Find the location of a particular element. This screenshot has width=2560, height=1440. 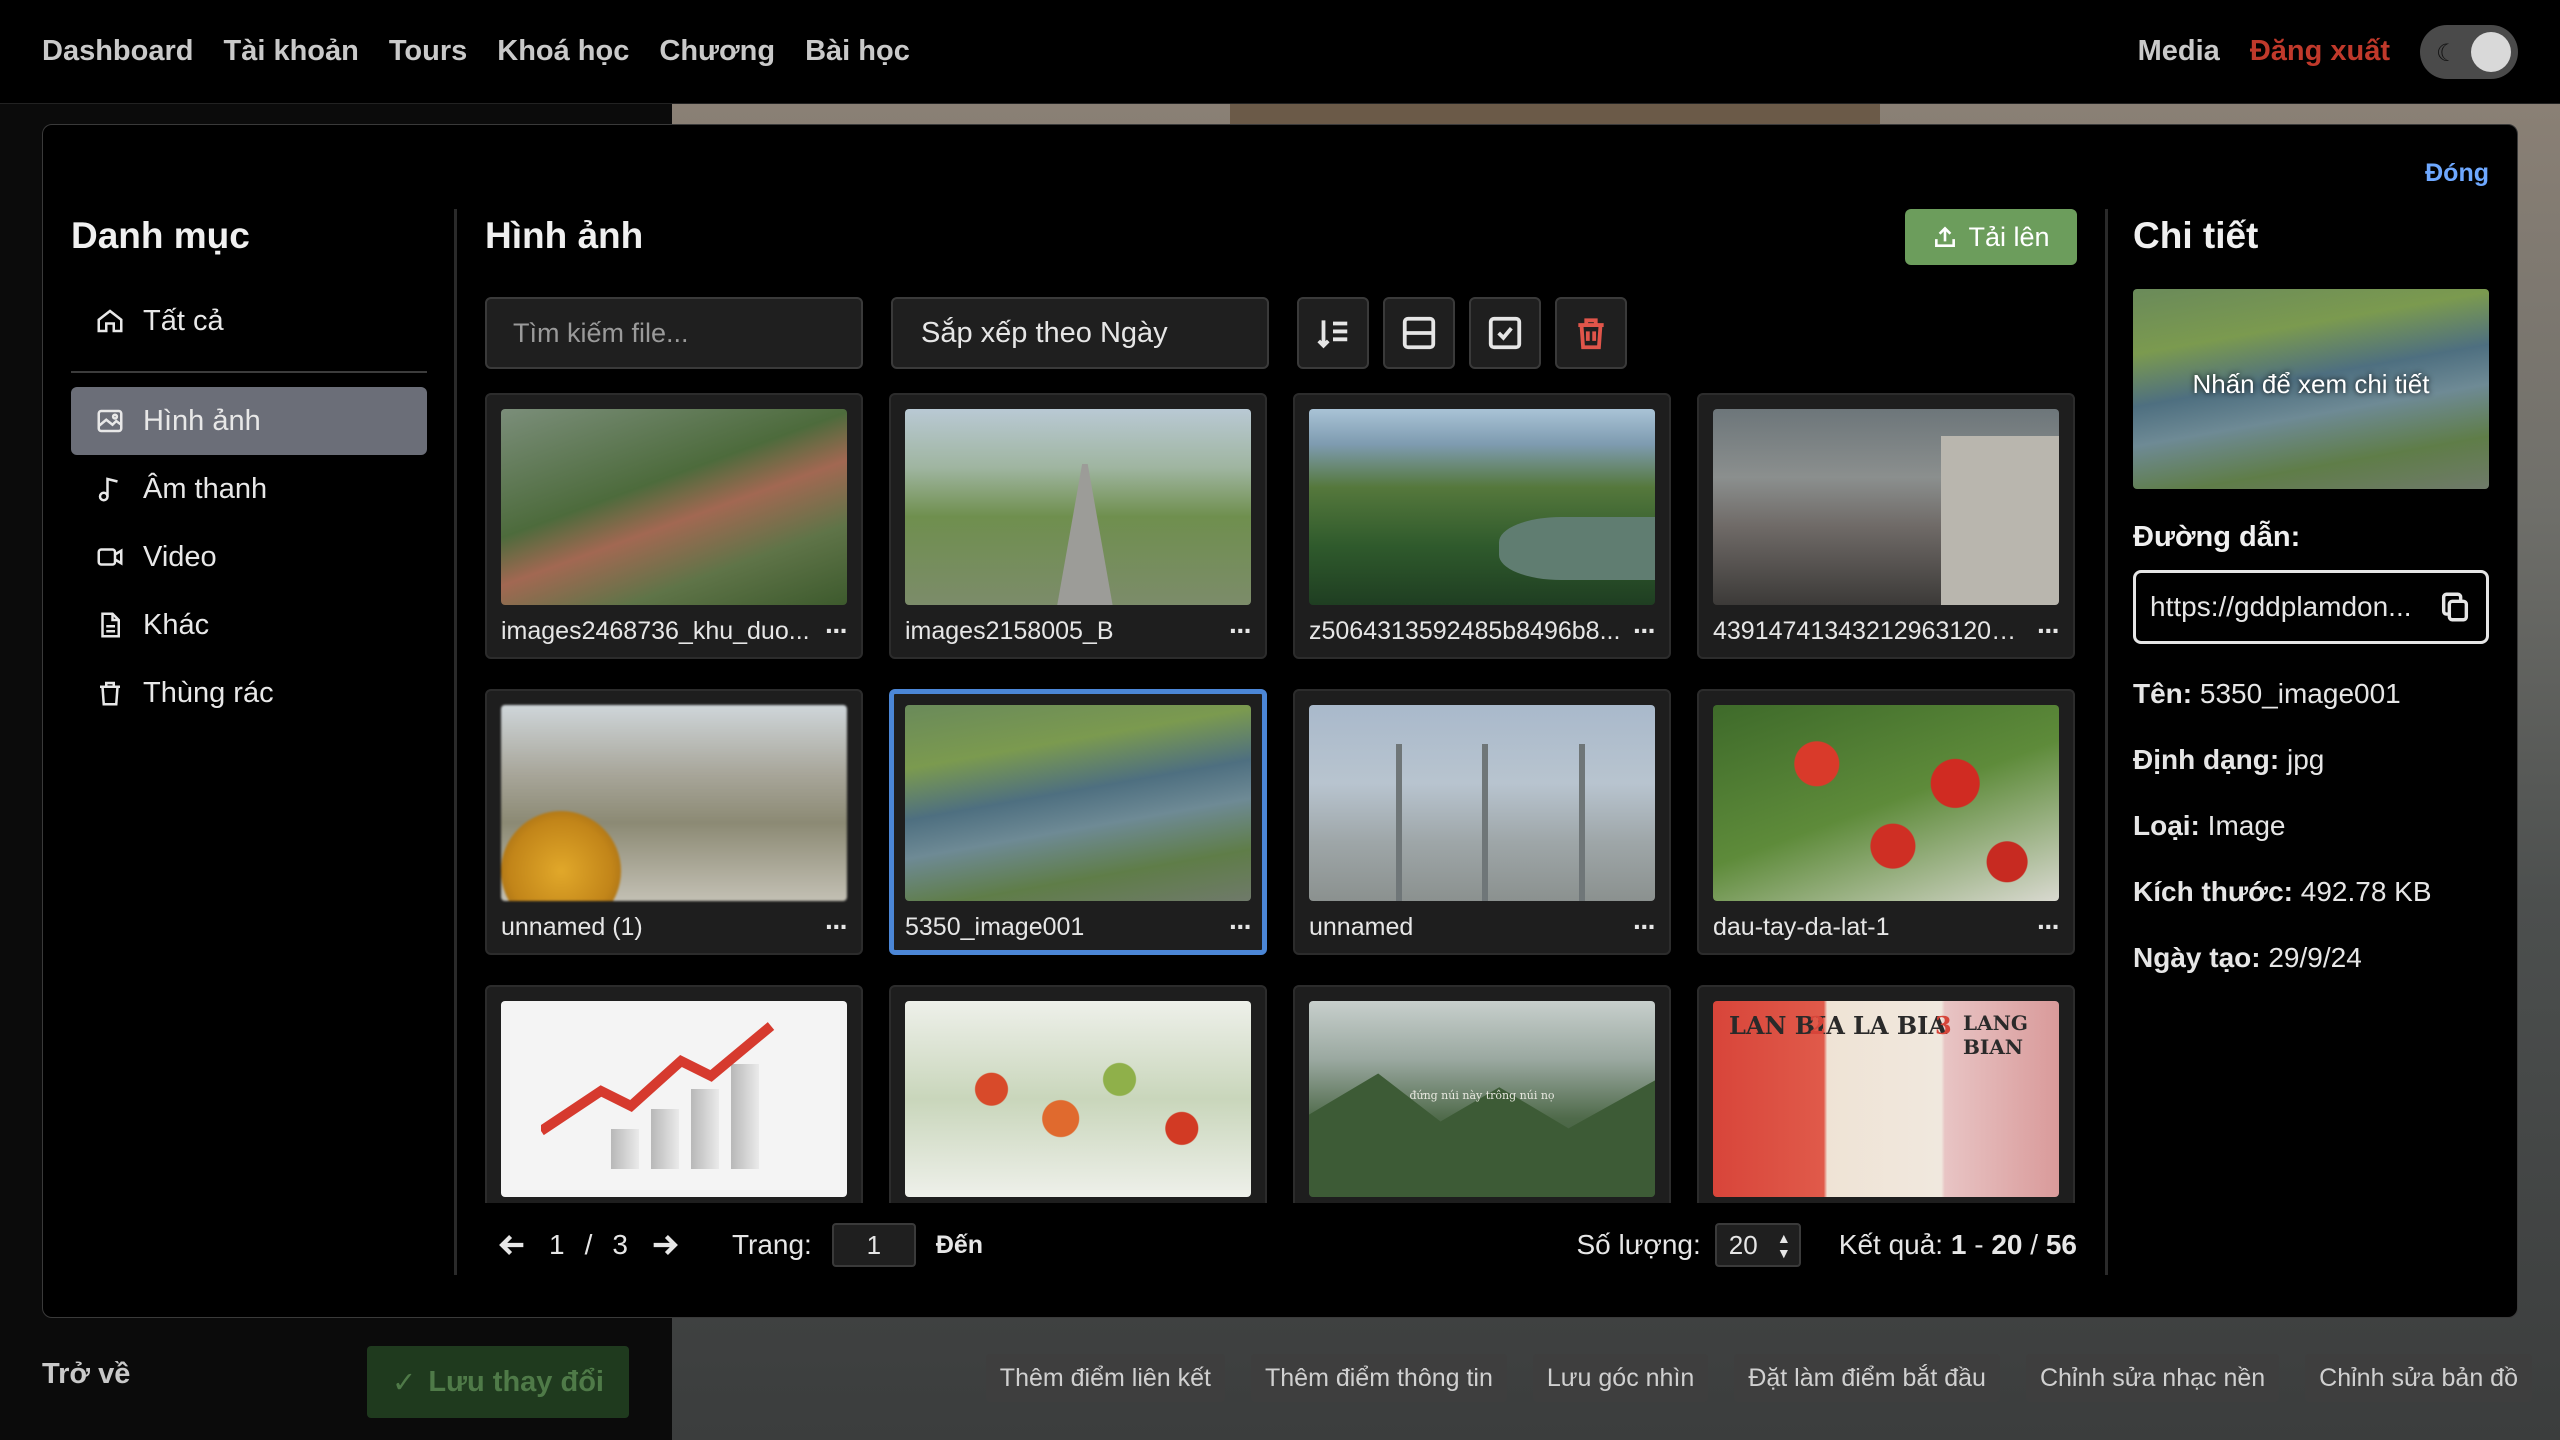

result-from: 1 is located at coordinates (1958, 1244).